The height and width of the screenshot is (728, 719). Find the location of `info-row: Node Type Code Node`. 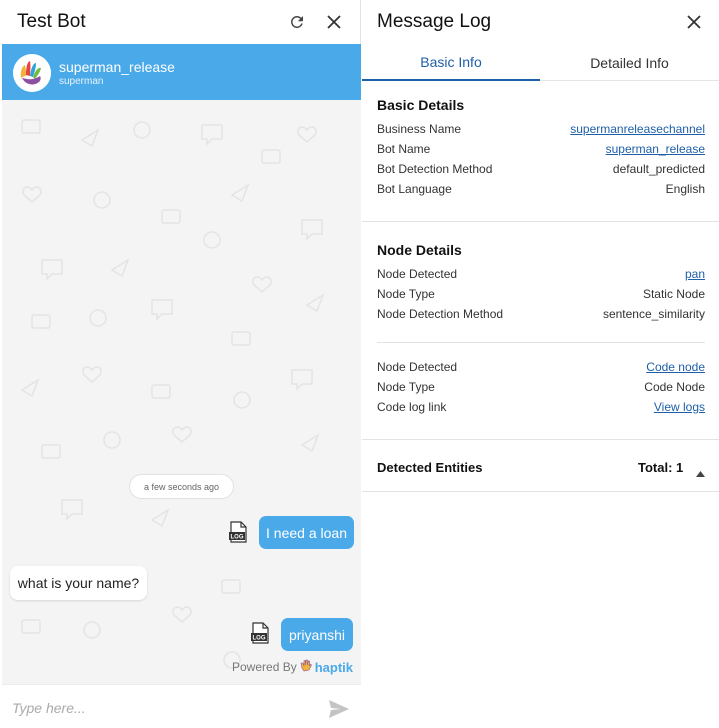

info-row: Node Type Code Node is located at coordinates (541, 389).